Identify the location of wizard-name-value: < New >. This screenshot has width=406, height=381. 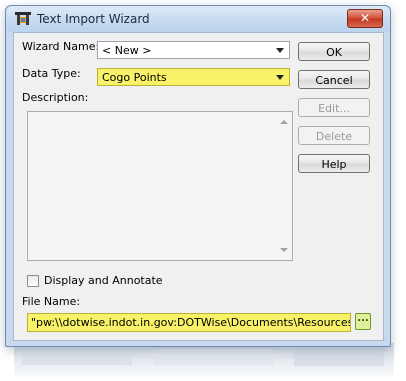
(127, 50).